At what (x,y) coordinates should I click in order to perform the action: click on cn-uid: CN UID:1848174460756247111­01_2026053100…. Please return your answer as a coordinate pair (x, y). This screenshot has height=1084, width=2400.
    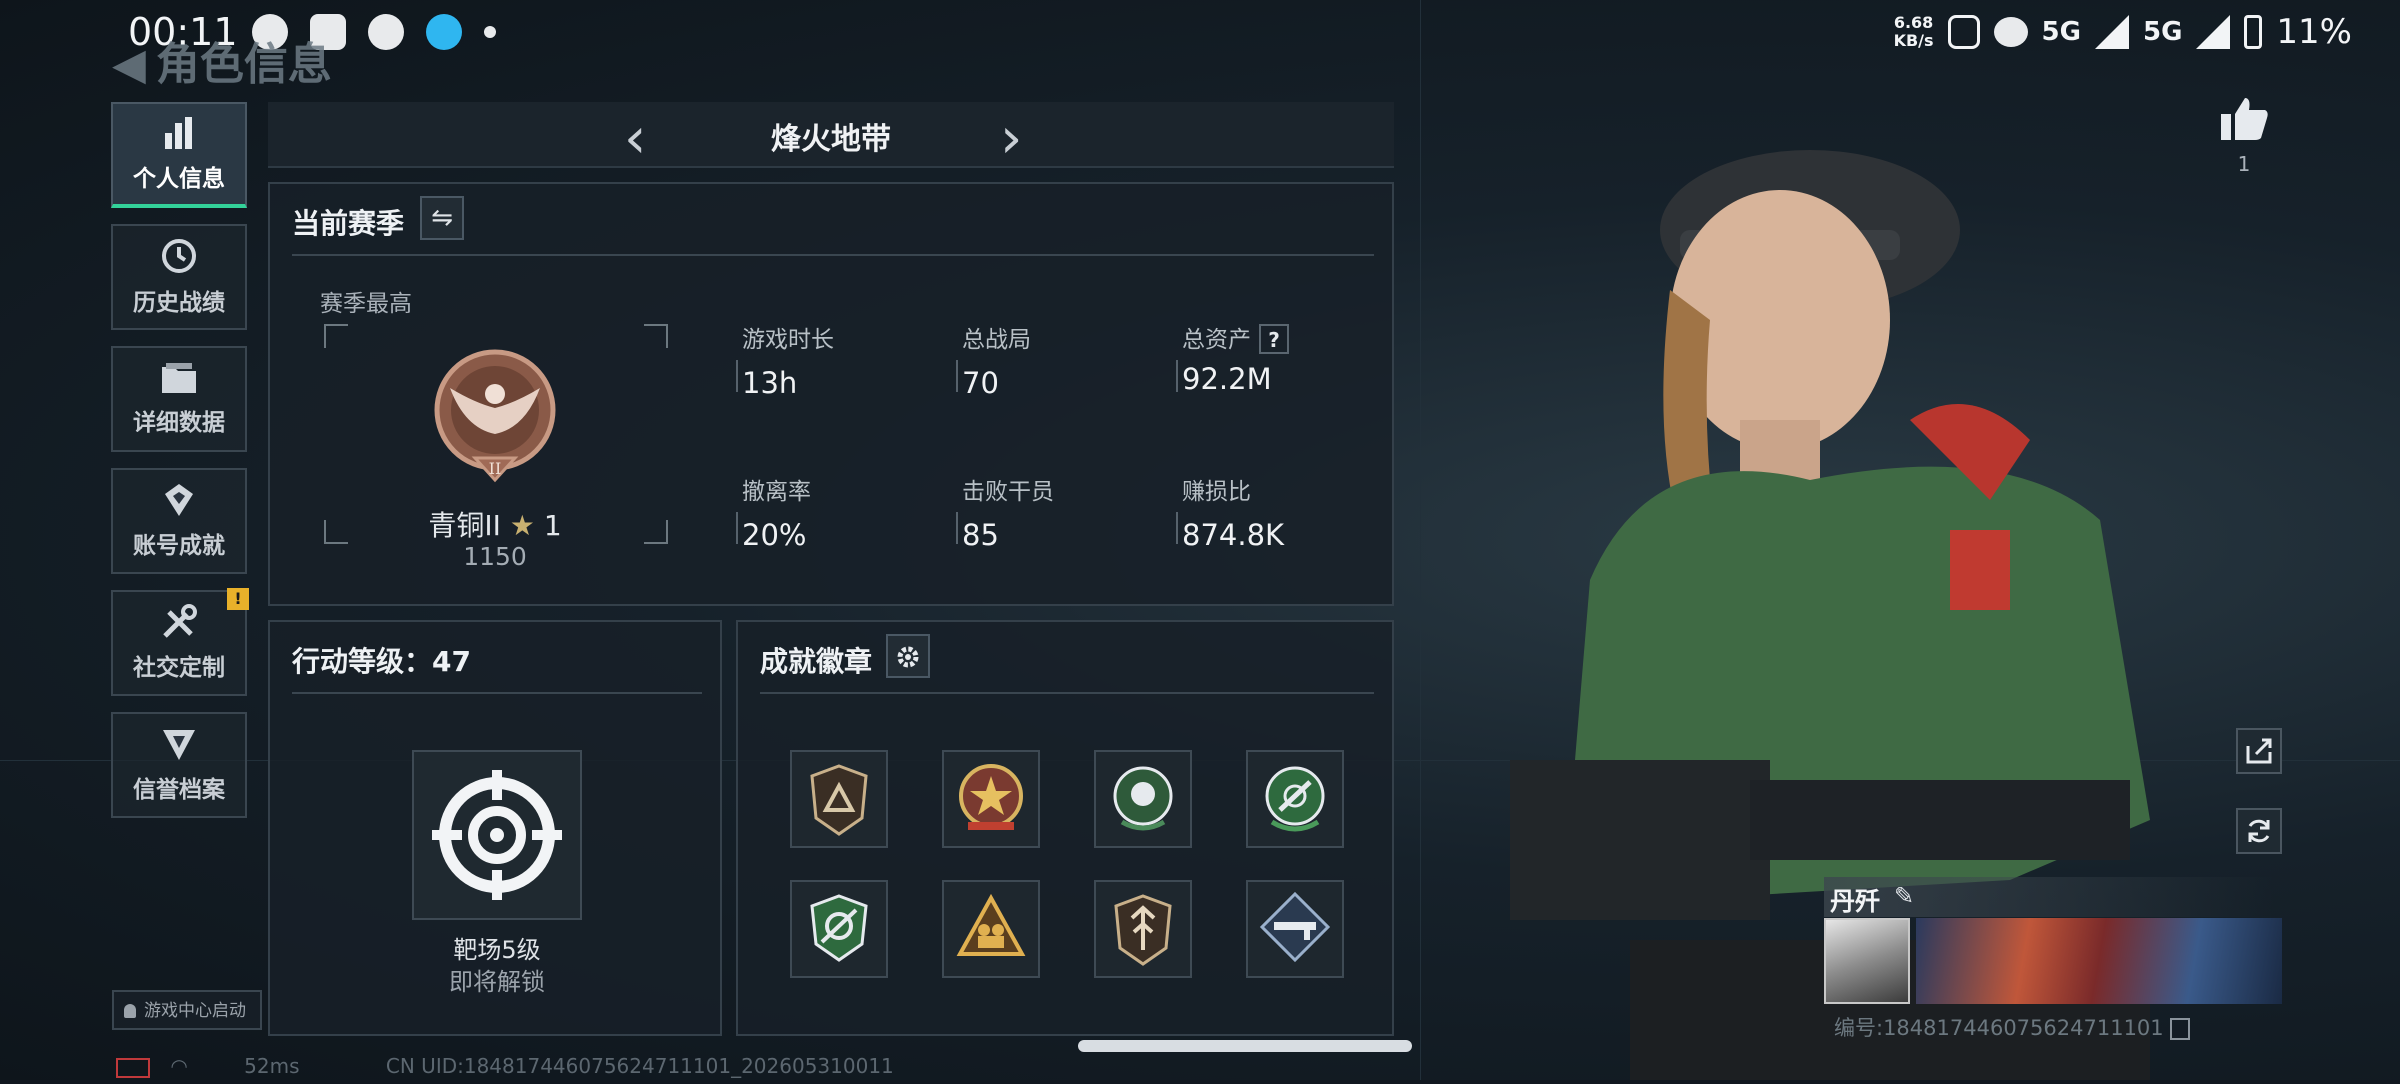
    Looking at the image, I should click on (639, 1066).